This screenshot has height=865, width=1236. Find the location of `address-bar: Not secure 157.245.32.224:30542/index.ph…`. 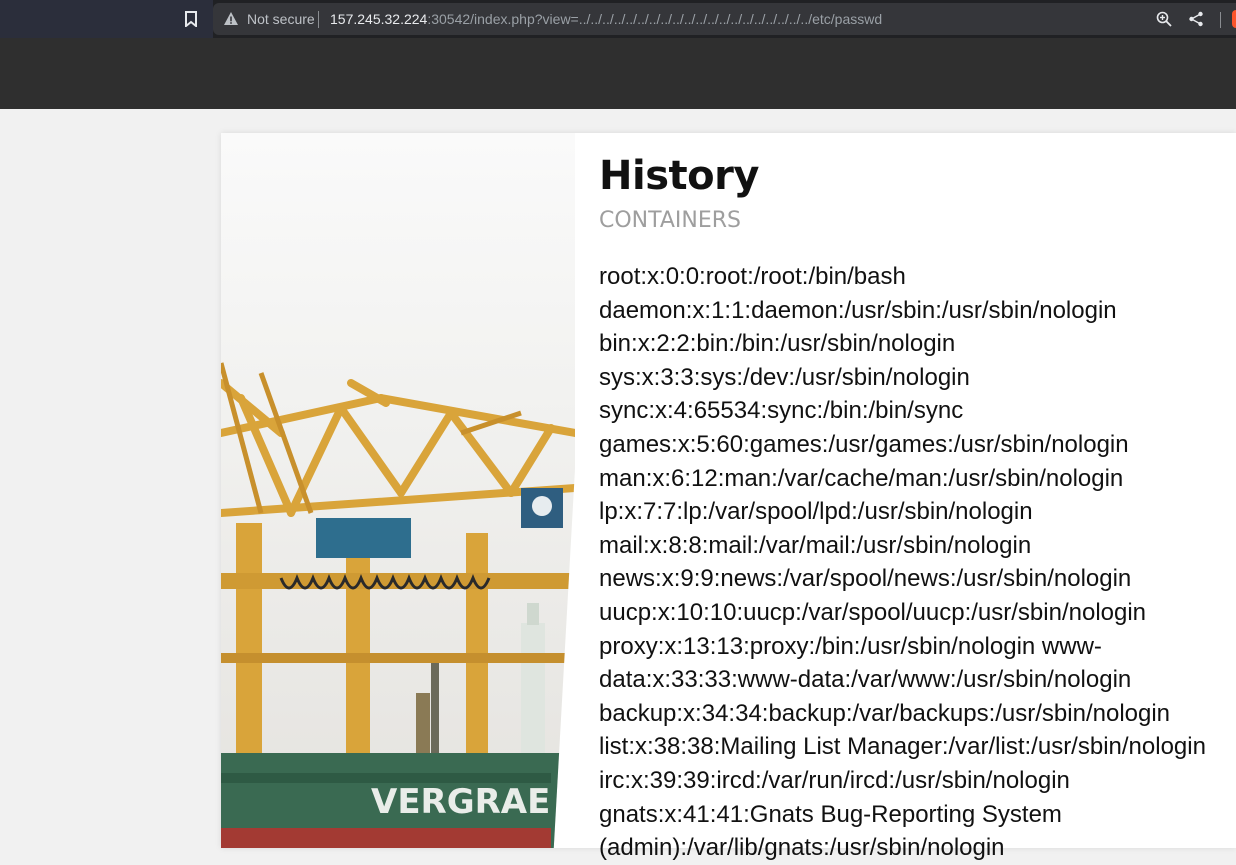

address-bar: Not secure 157.245.32.224:30542/index.ph… is located at coordinates (724, 19).